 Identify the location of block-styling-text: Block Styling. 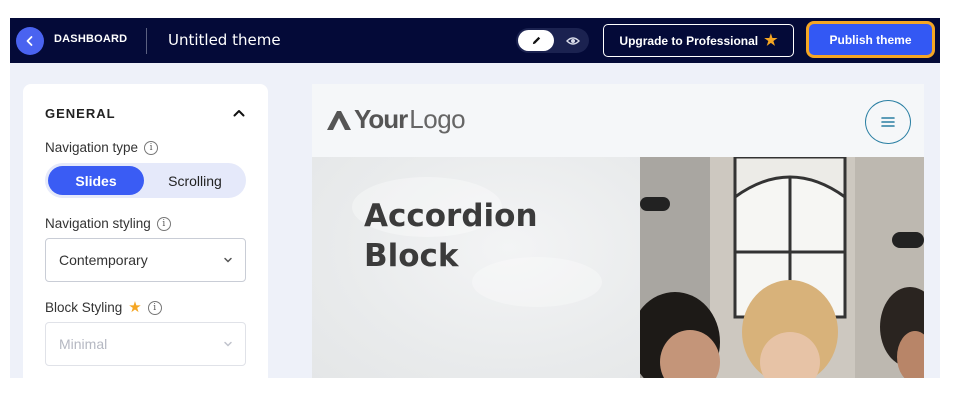
(84, 307).